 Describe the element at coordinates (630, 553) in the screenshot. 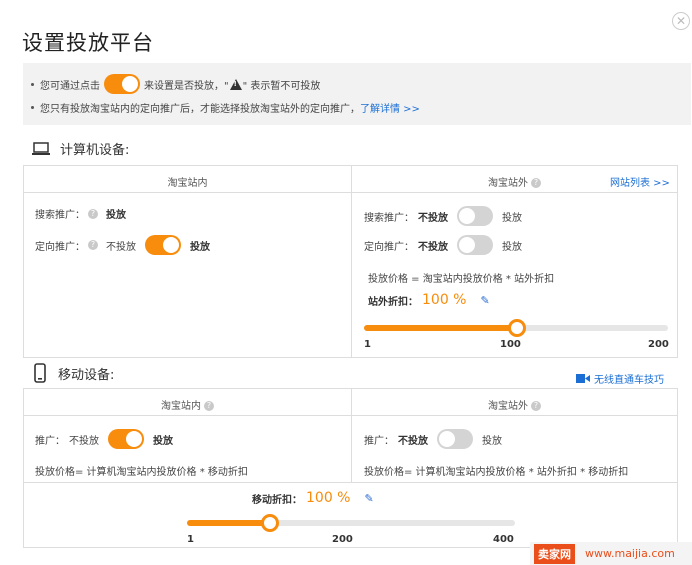

I see `watermark-url: www.maijia.com` at that location.